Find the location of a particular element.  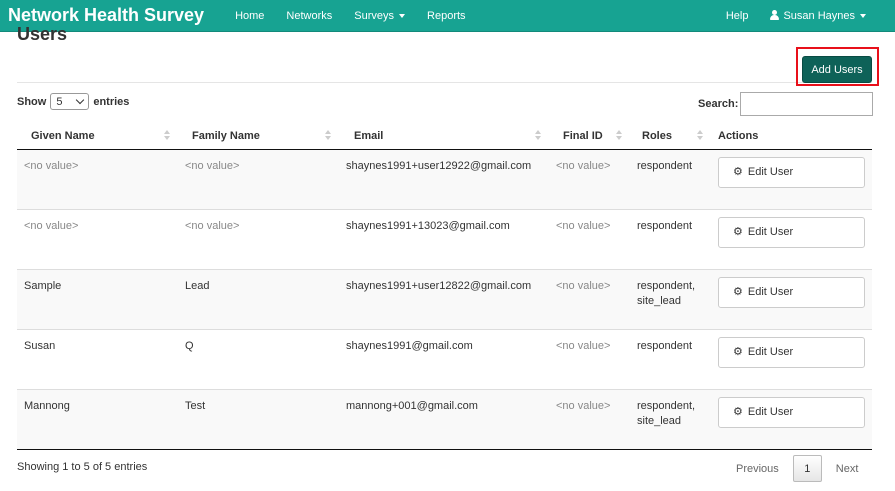

nav-surveys-dropdown: Surveys is located at coordinates (380, 15).